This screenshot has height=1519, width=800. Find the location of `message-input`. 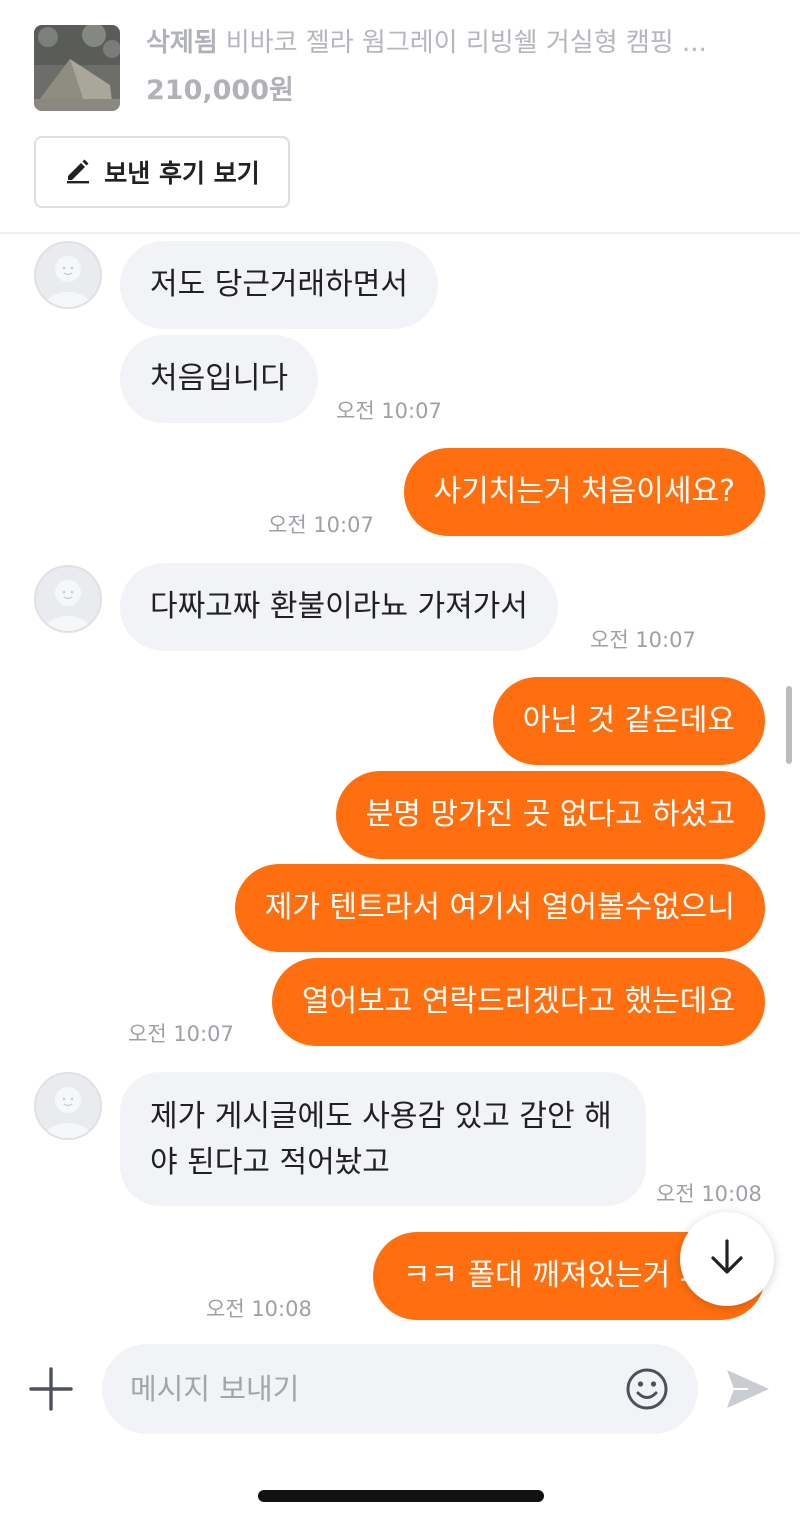

message-input is located at coordinates (370, 1389).